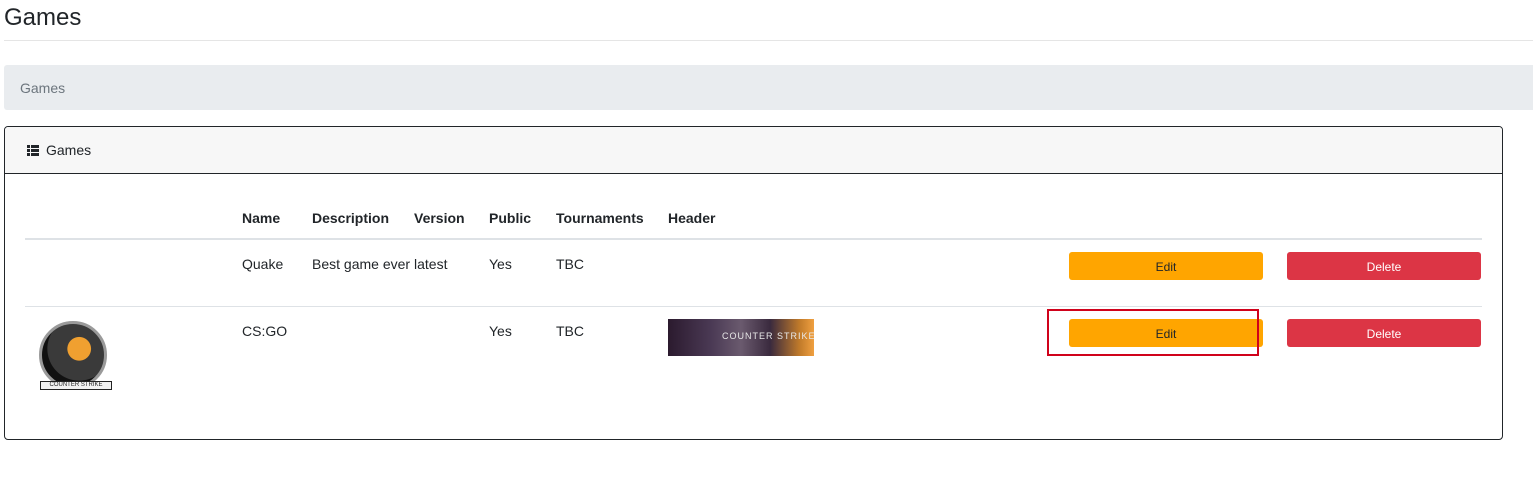  Describe the element at coordinates (43, 17) in the screenshot. I see `page-title: Games` at that location.